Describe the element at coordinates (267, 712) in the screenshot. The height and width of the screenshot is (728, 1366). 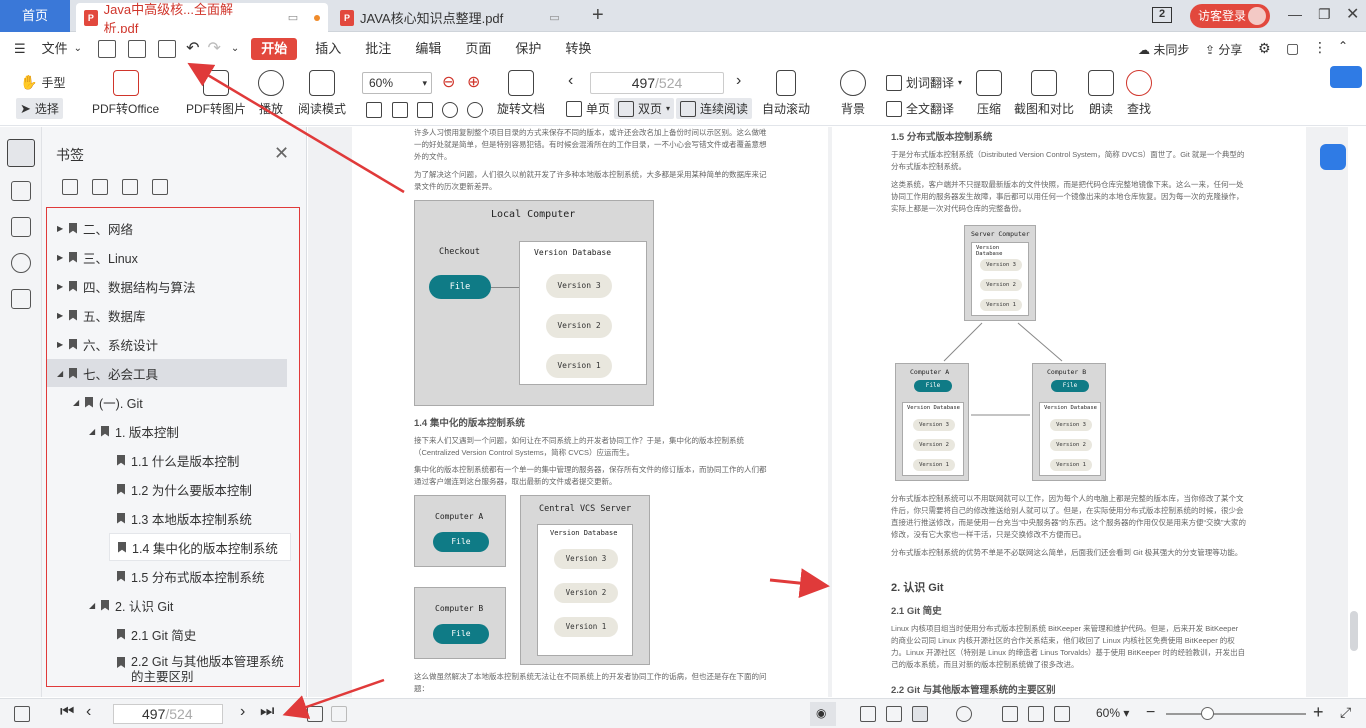
I see `last-page-icon: ⏭` at that location.